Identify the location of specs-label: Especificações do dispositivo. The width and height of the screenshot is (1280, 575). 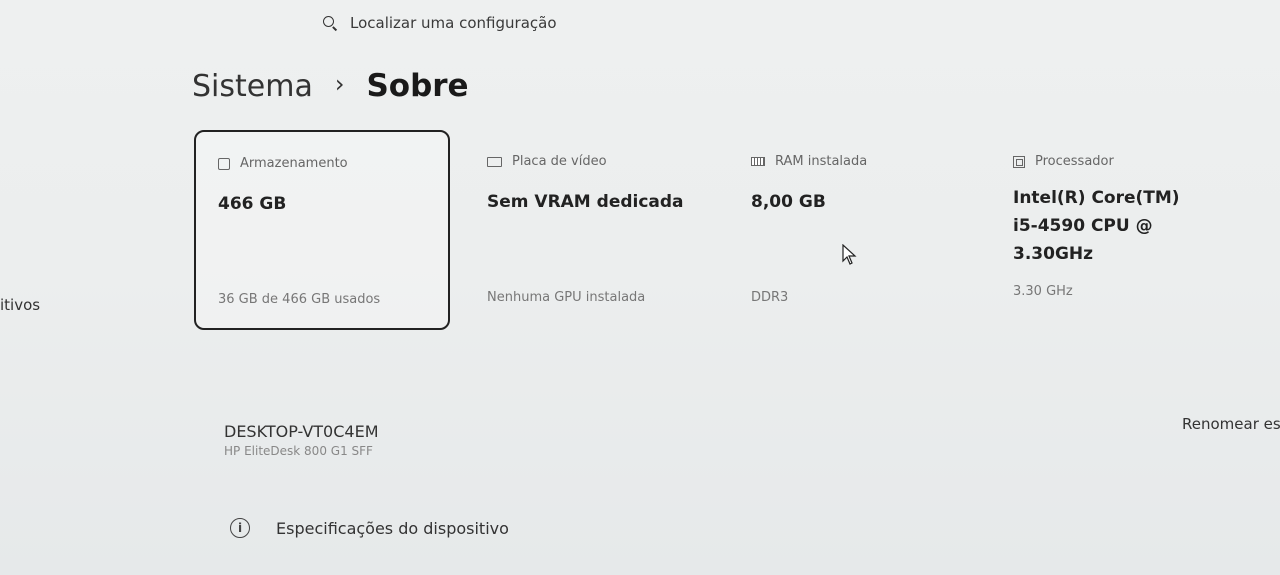
(392, 528).